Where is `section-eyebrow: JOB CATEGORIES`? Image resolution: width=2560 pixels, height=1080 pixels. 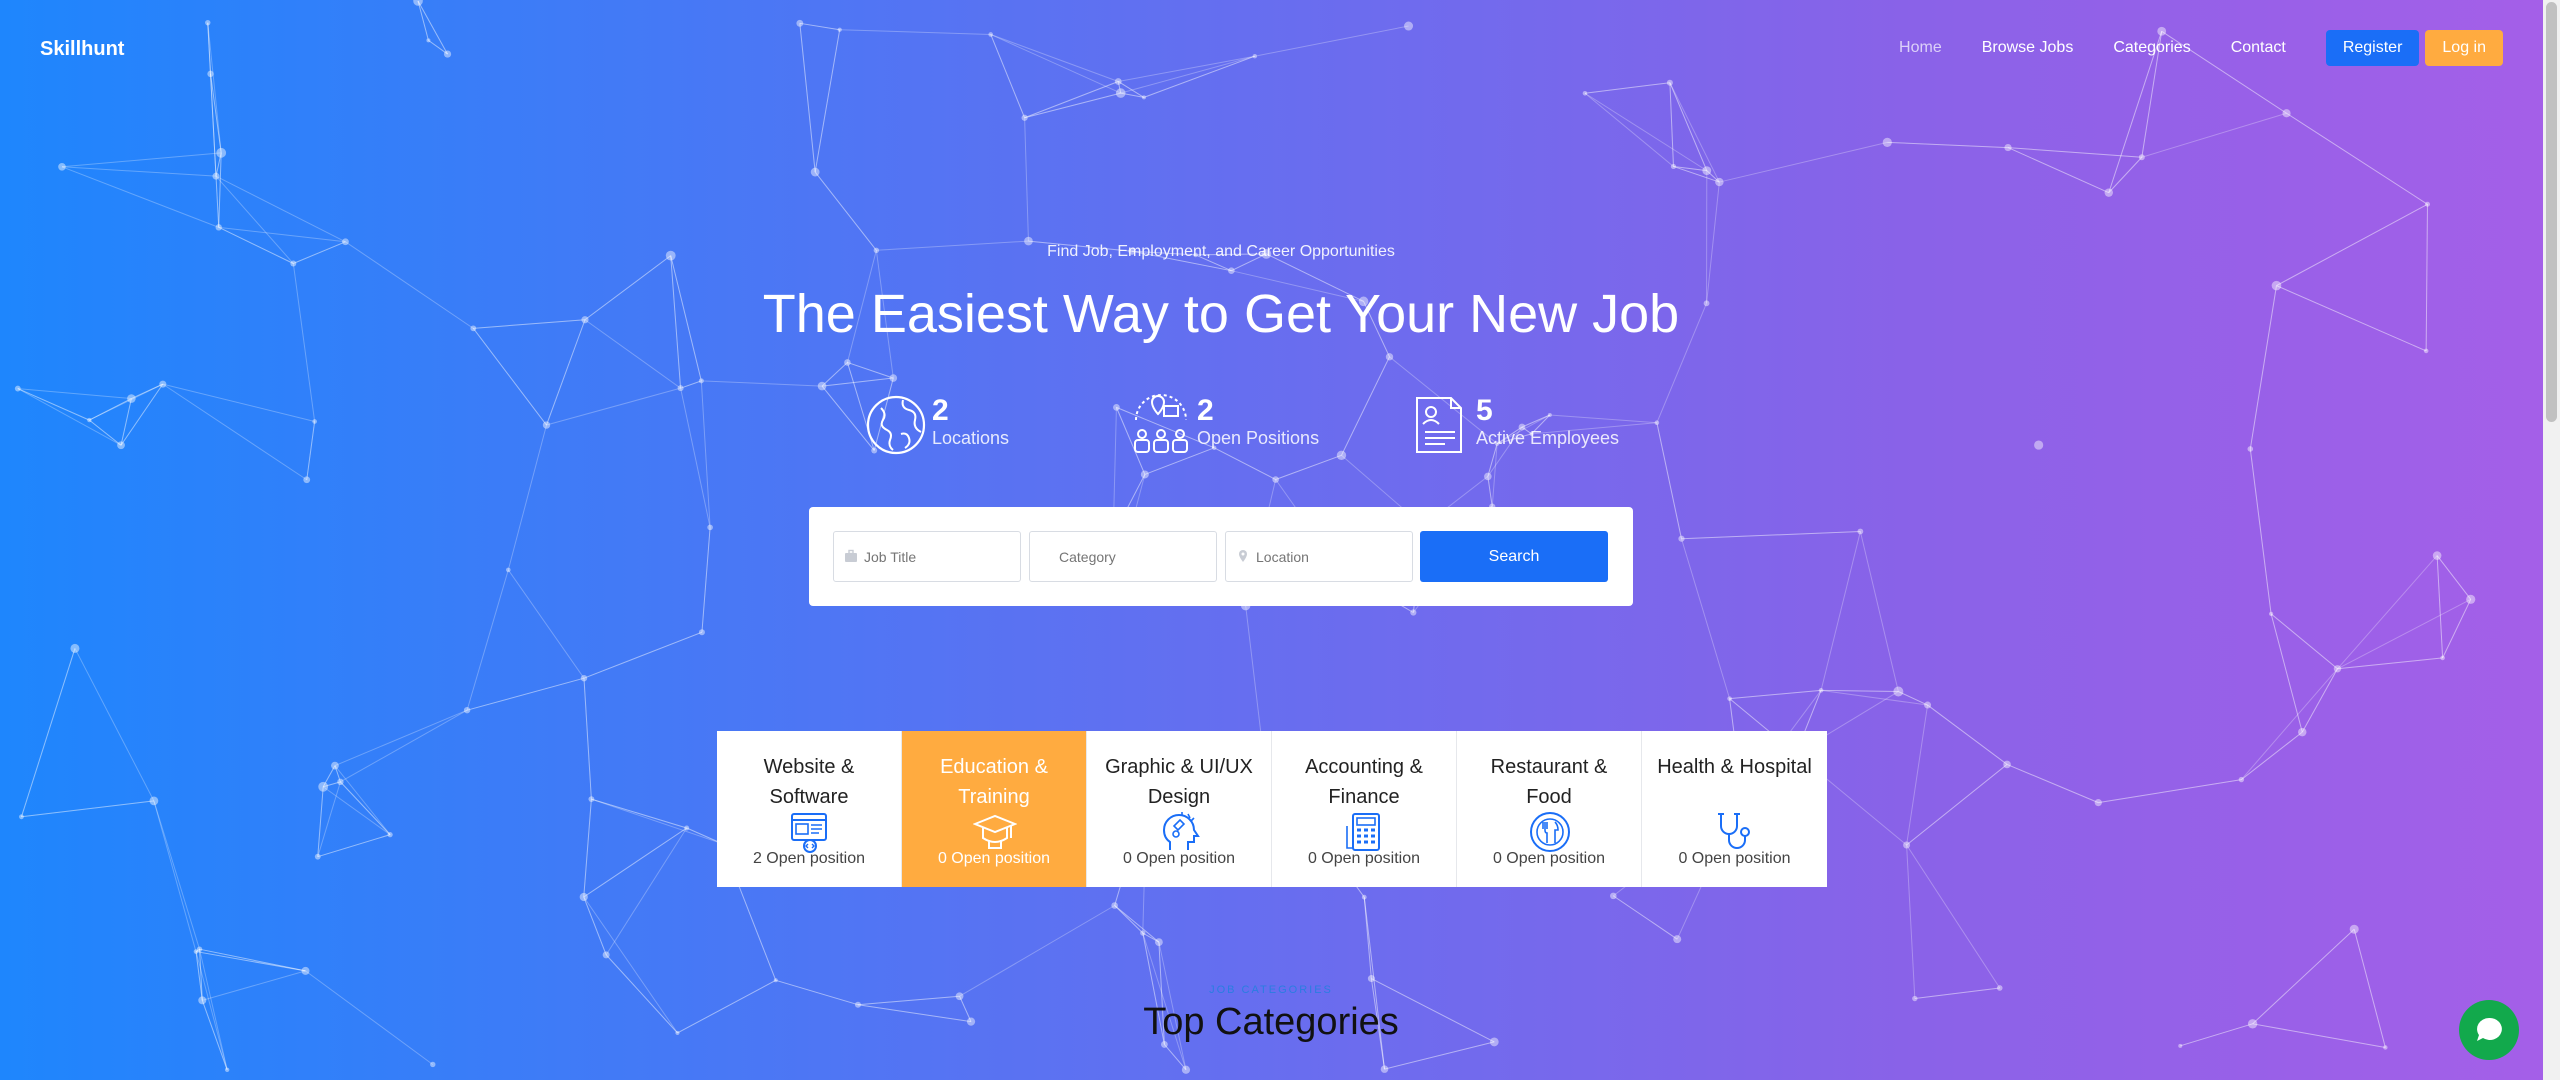
section-eyebrow: JOB CATEGORIES is located at coordinates (1271, 990).